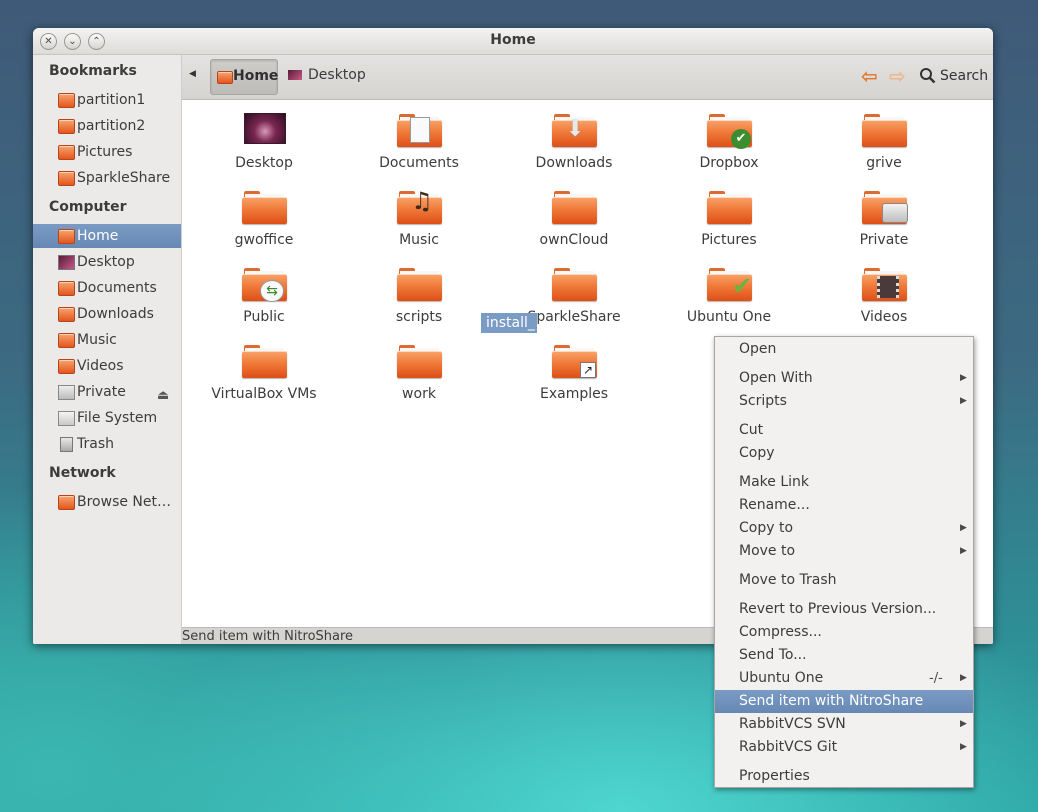  What do you see at coordinates (774, 776) in the screenshot?
I see `menu-item-label: Properties` at bounding box center [774, 776].